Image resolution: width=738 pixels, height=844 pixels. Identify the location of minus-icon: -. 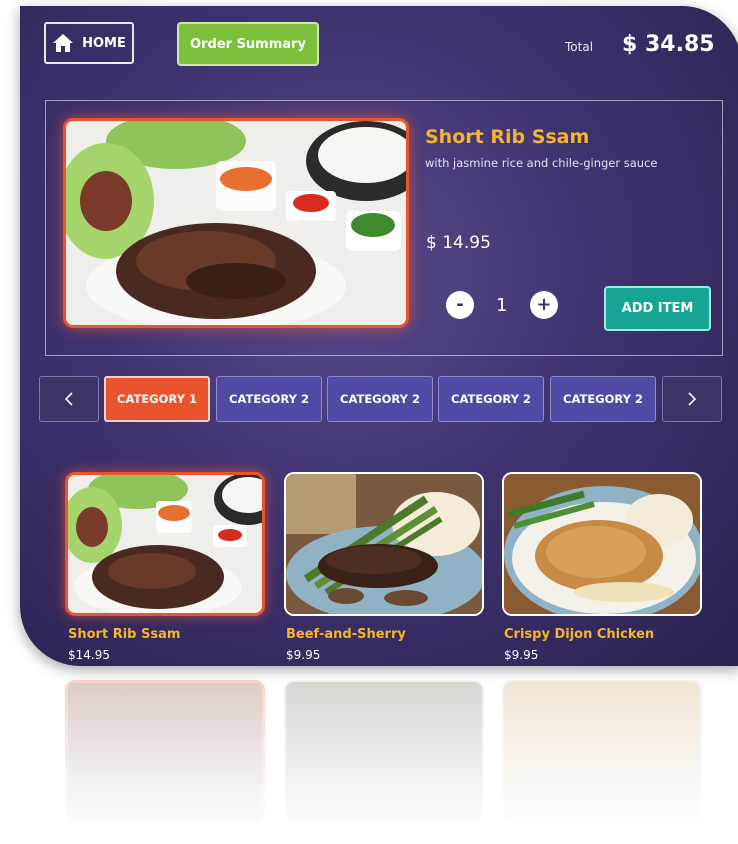
(460, 304).